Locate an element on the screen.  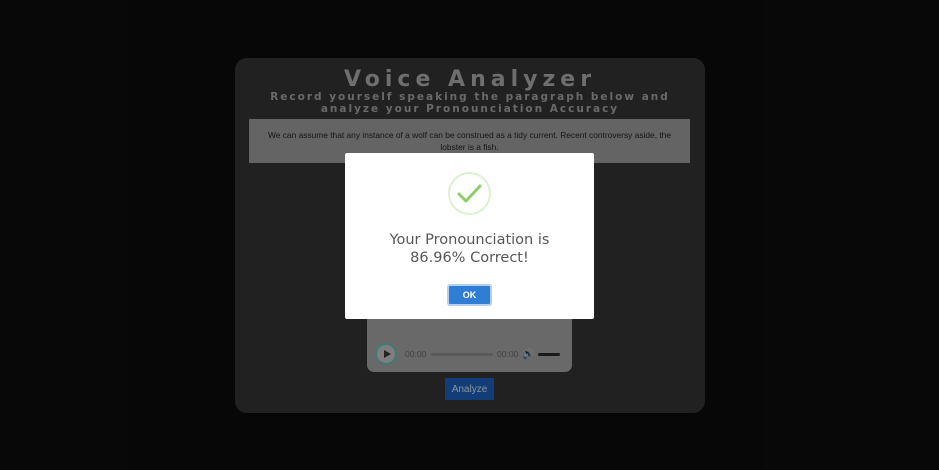
result-message-line1: Your Pronounciation is is located at coordinates (469, 240).